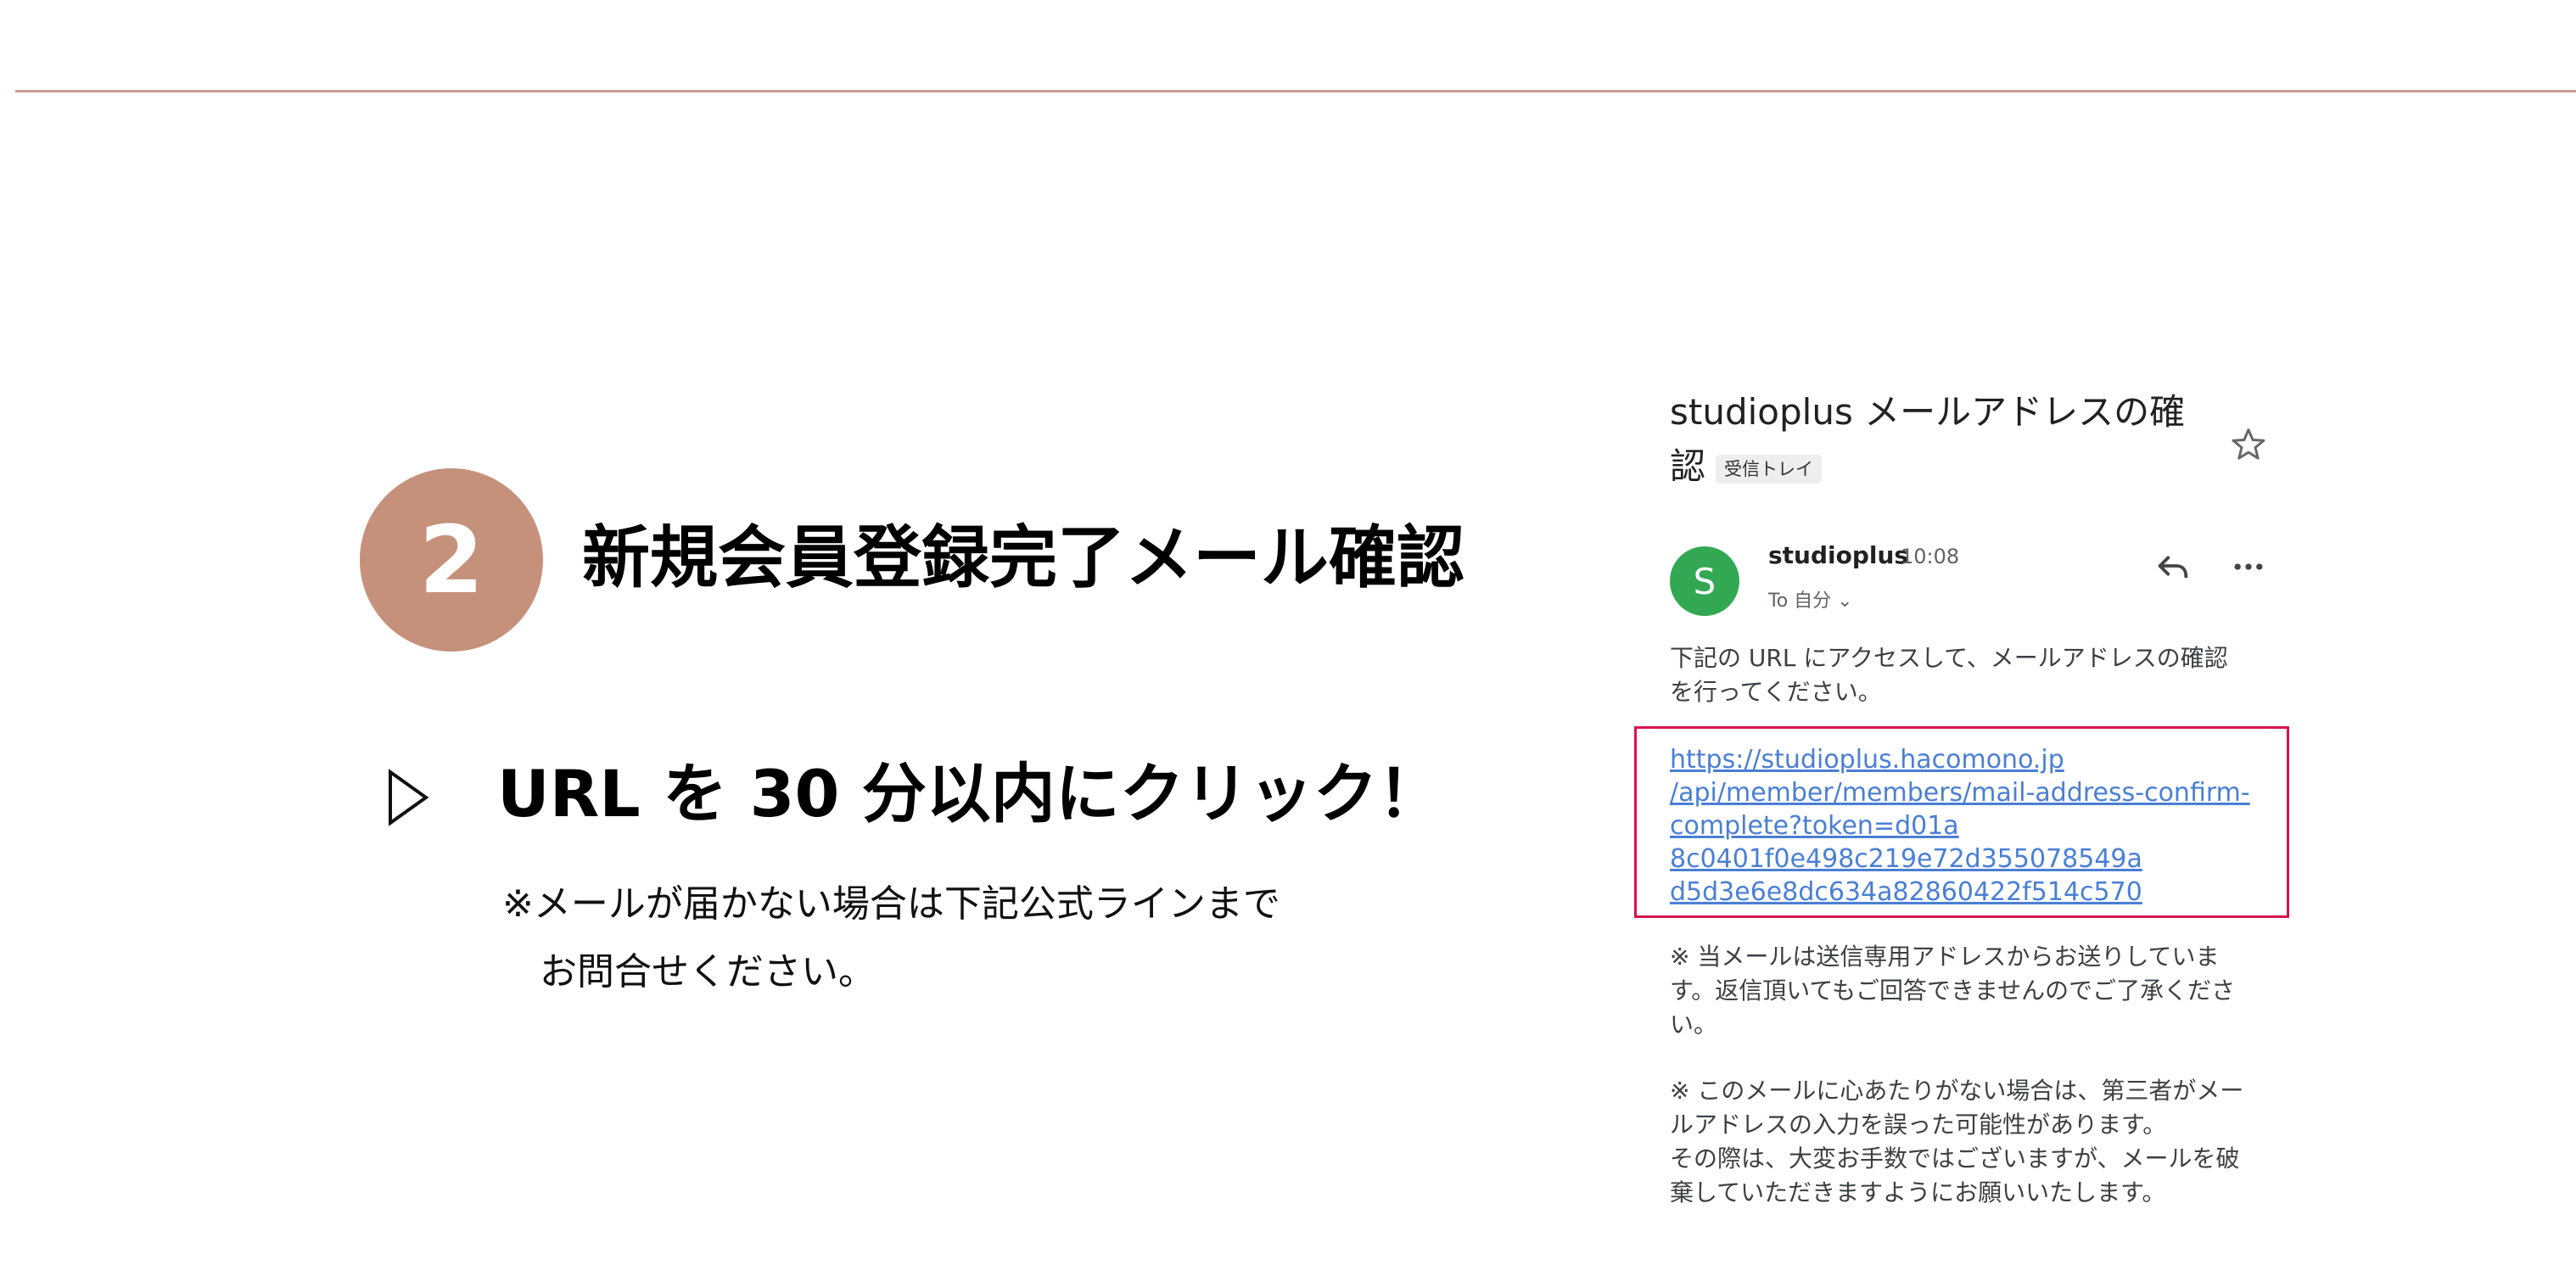  What do you see at coordinates (2249, 444) in the screenshot?
I see `star-outline-icon` at bounding box center [2249, 444].